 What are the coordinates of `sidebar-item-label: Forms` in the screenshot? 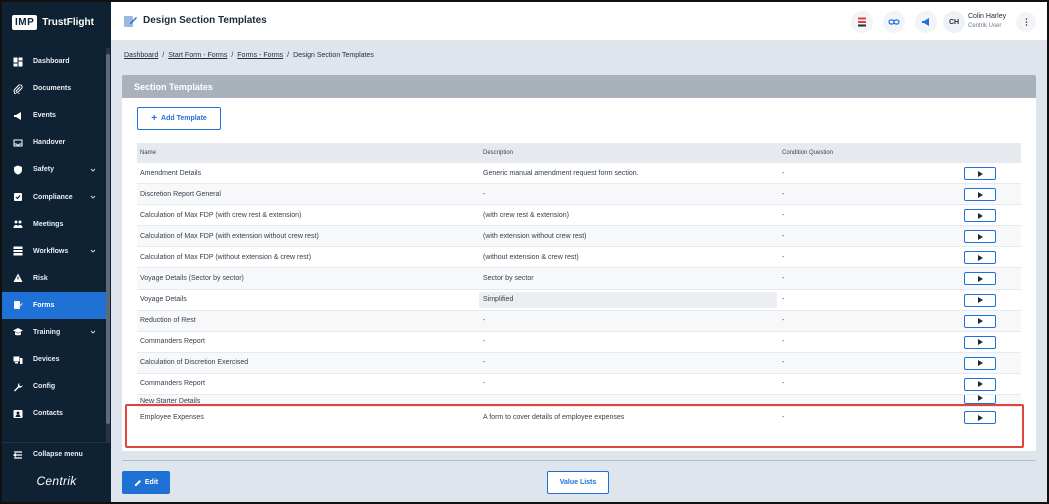 It's located at (44, 305).